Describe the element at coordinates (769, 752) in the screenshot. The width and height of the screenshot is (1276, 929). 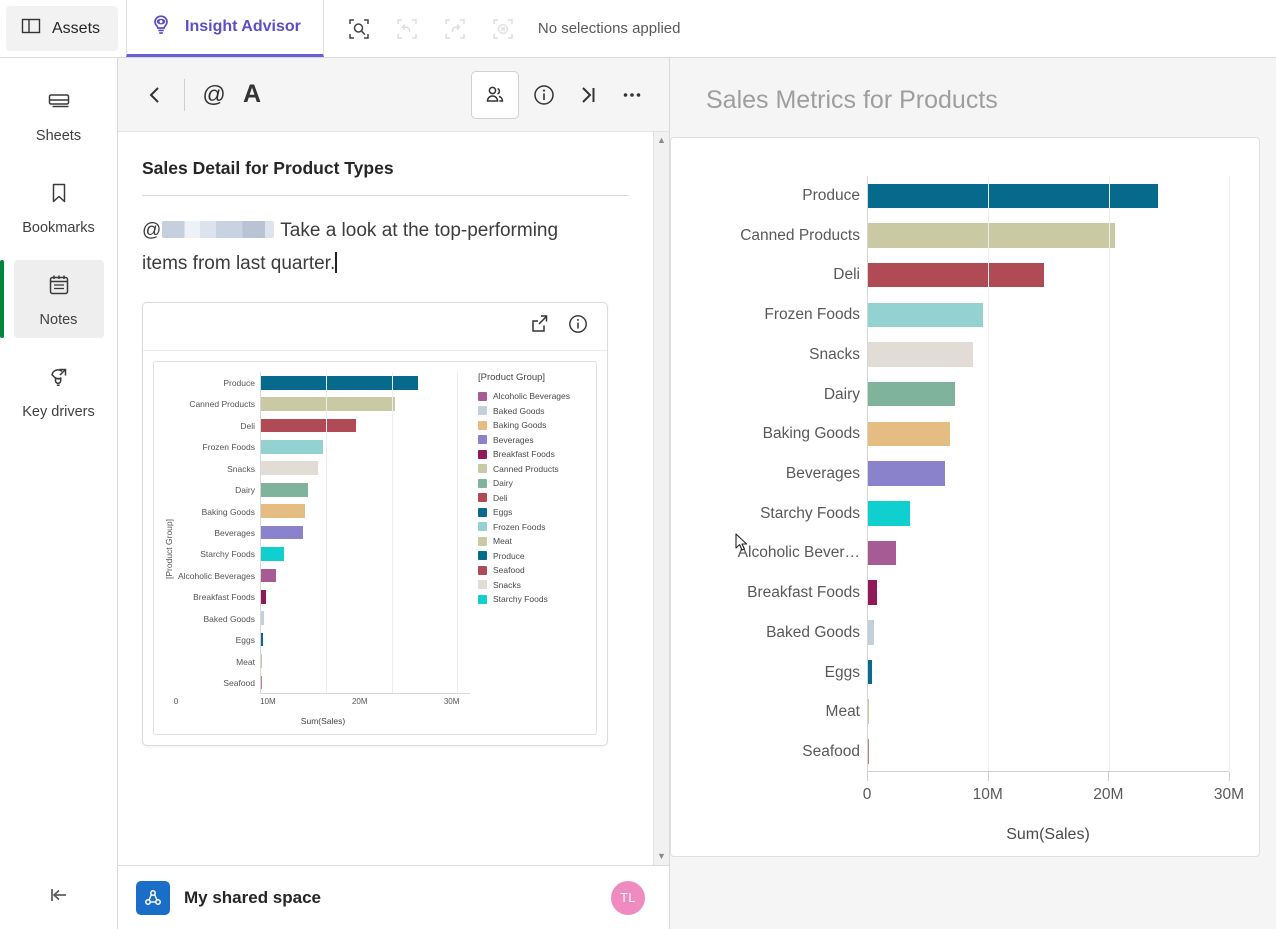
I see `main-category-label: Seafood` at that location.